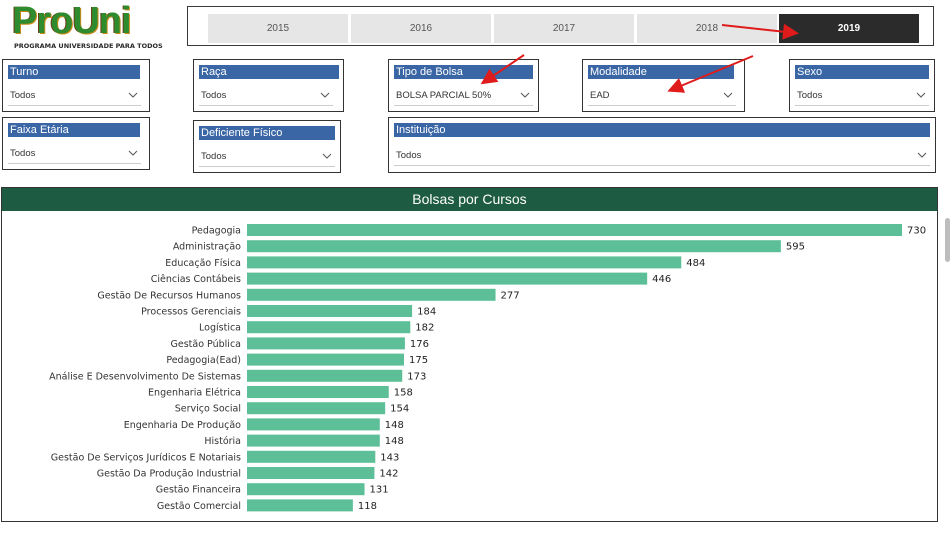  Describe the element at coordinates (74, 72) in the screenshot. I see `turno-header: Turno` at that location.